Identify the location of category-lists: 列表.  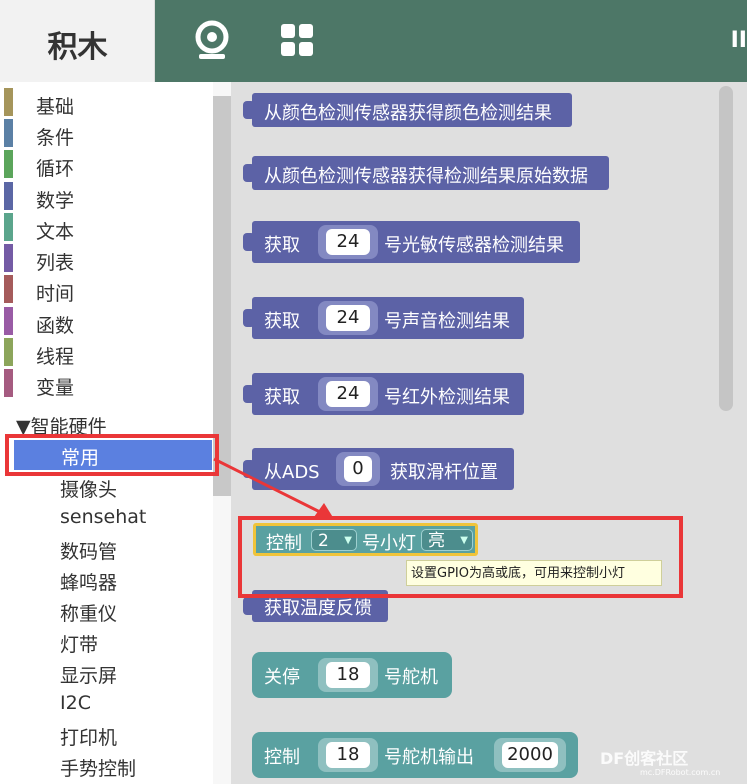
(106, 259).